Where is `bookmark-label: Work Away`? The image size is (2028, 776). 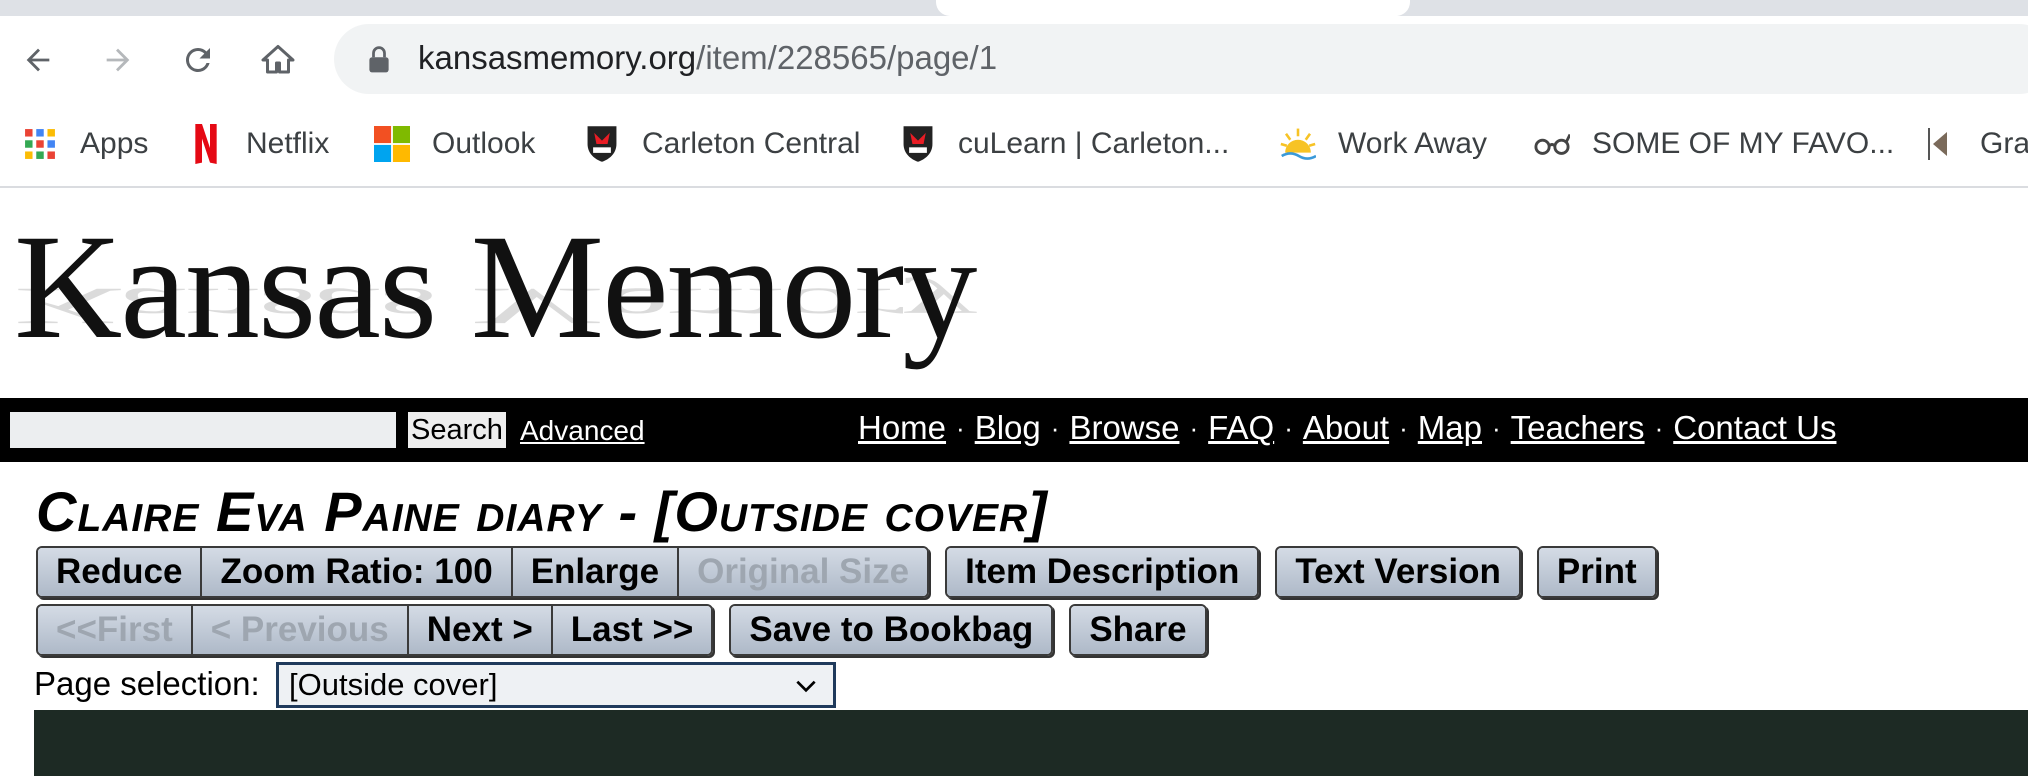 bookmark-label: Work Away is located at coordinates (1412, 143).